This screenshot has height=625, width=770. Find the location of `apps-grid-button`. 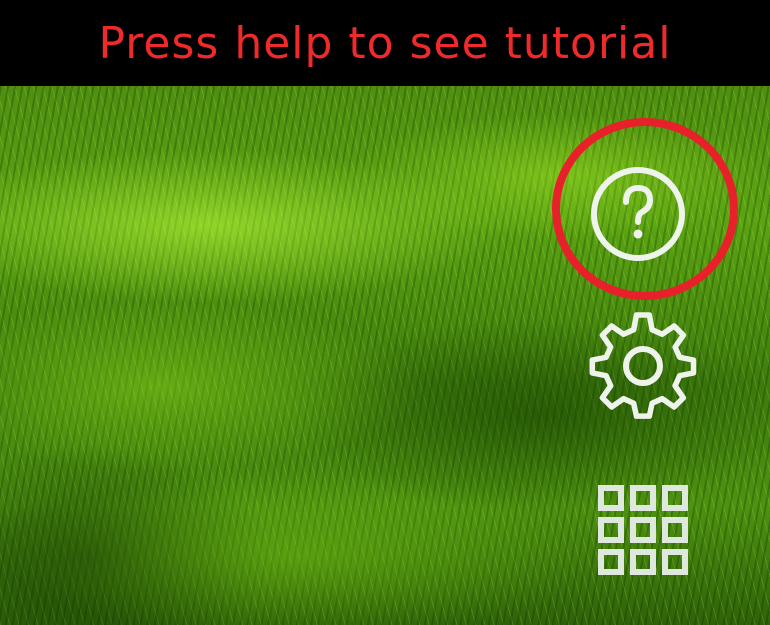

apps-grid-button is located at coordinates (643, 530).